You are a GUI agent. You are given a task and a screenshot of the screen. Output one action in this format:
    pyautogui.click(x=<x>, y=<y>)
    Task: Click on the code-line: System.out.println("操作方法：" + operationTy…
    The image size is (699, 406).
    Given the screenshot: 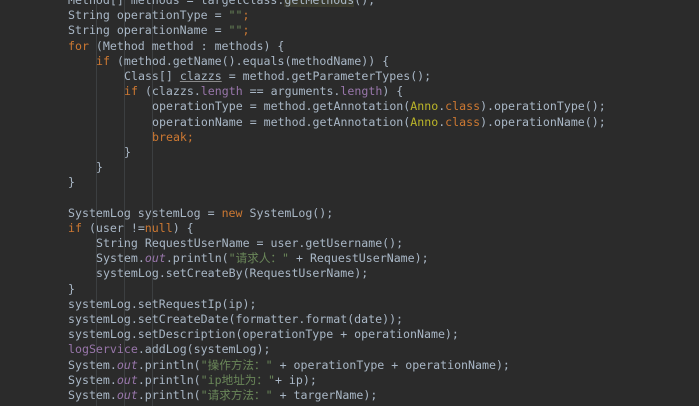 What is the action you would take?
    pyautogui.click(x=349, y=365)
    